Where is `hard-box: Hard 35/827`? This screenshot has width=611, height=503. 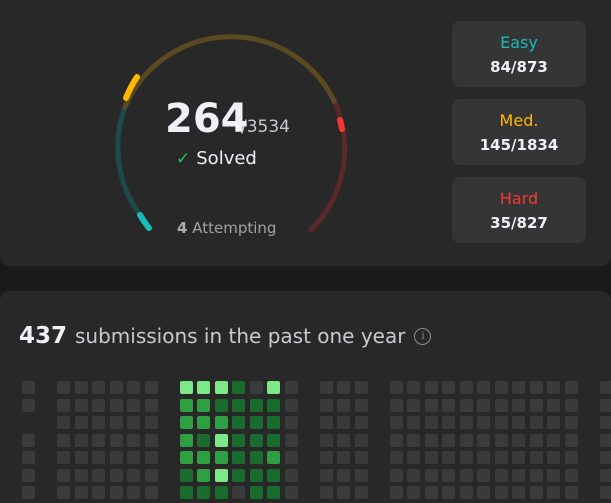
hard-box: Hard 35/827 is located at coordinates (519, 210).